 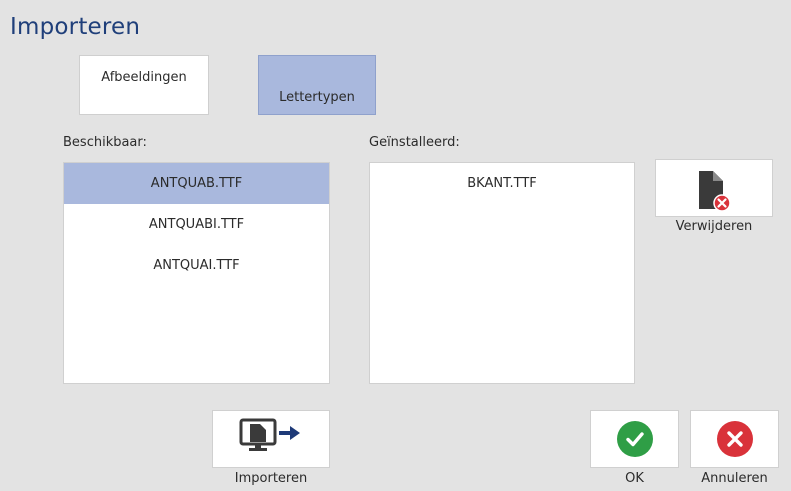 What do you see at coordinates (414, 142) in the screenshot?
I see `installed-label: Geïnstalleerd:` at bounding box center [414, 142].